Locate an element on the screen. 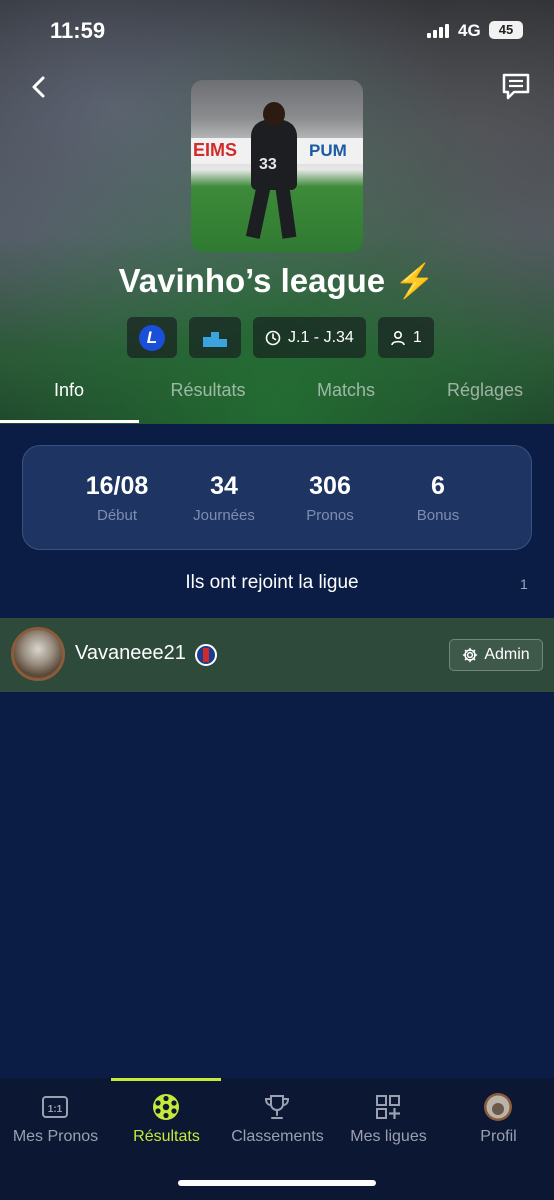 This screenshot has width=554, height=1200. back-button is located at coordinates (39, 87).